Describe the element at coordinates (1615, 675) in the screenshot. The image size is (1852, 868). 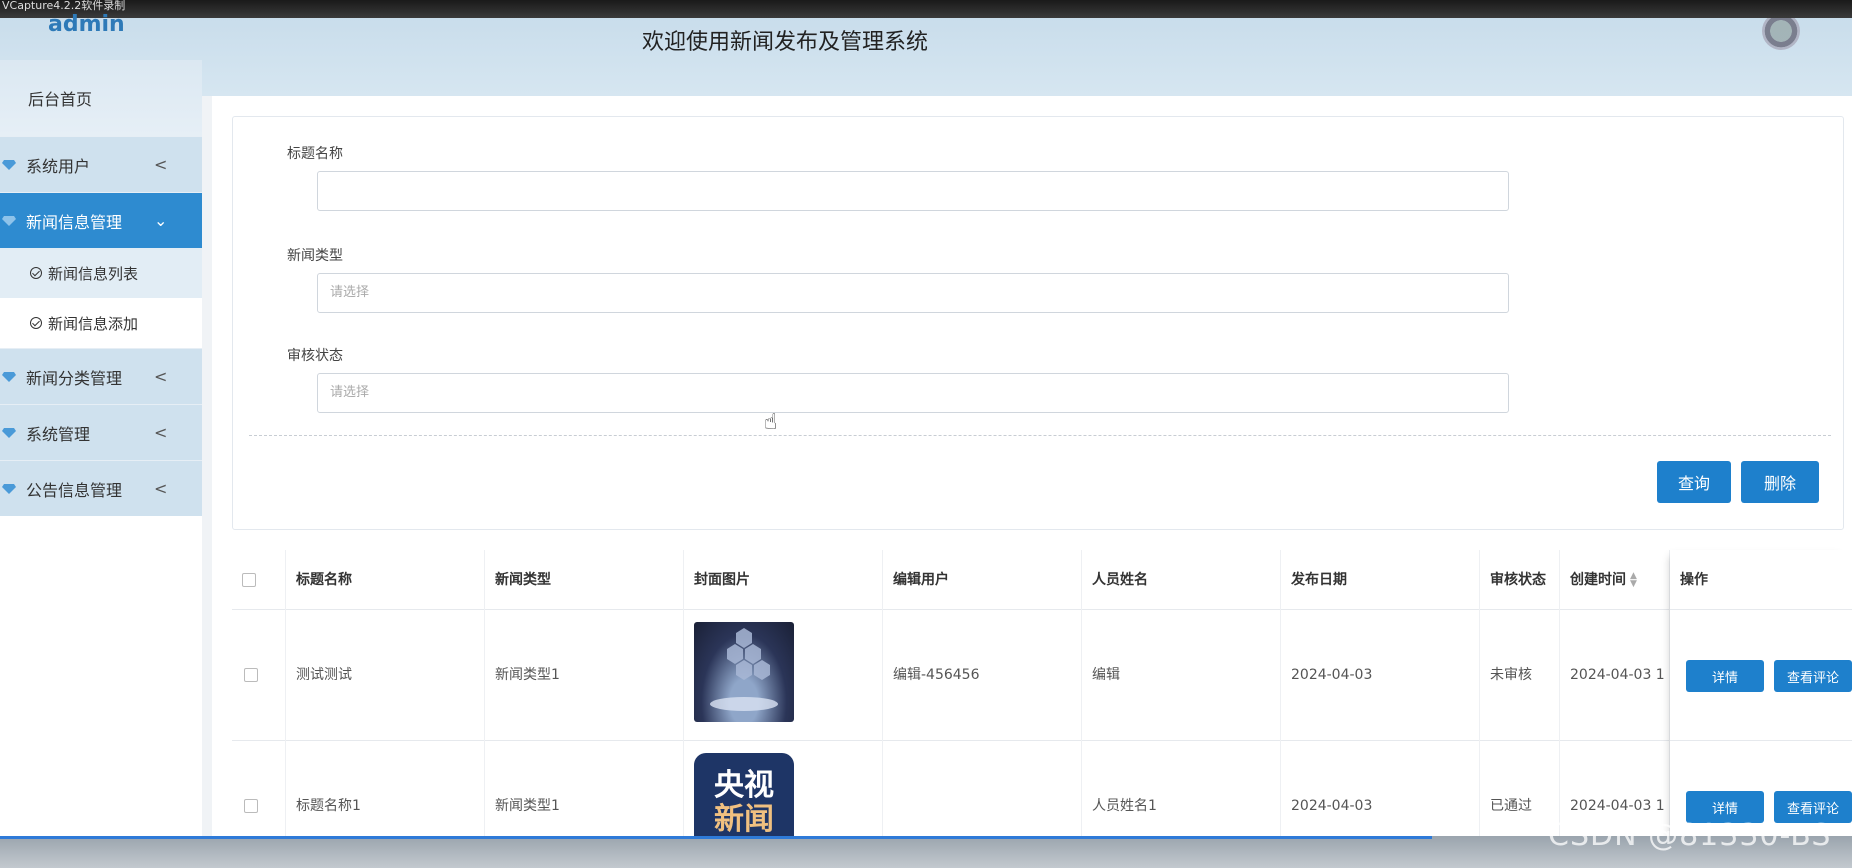
I see `cell-created: 2024-04-03 1` at that location.